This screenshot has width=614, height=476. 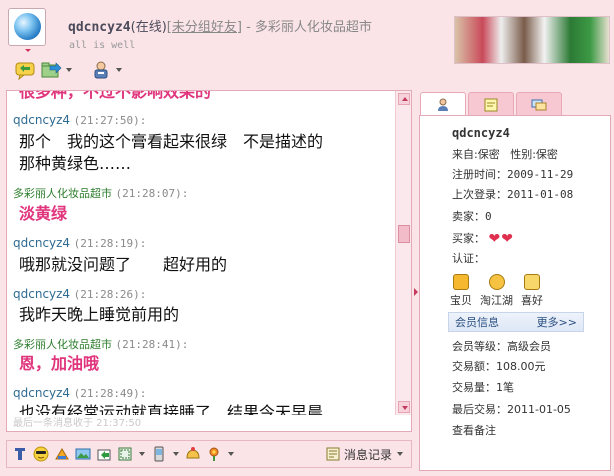 I want to click on message-header: 多彩丽人化妆品超市 (21:28:41):, so click(x=100, y=344).